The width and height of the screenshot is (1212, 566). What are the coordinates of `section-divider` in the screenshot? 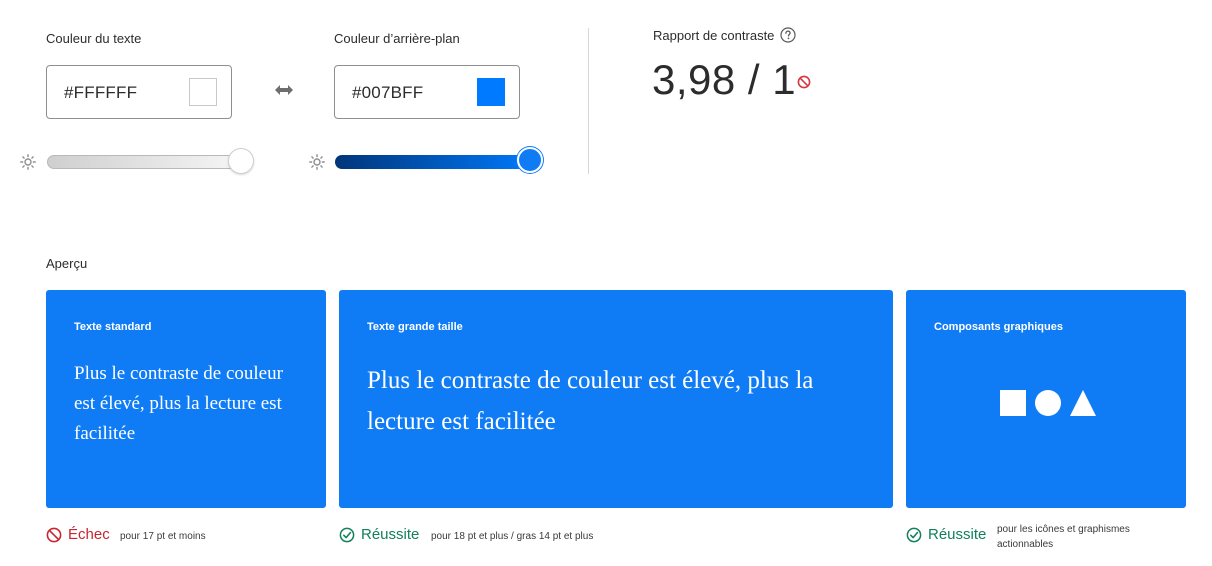 It's located at (588, 101).